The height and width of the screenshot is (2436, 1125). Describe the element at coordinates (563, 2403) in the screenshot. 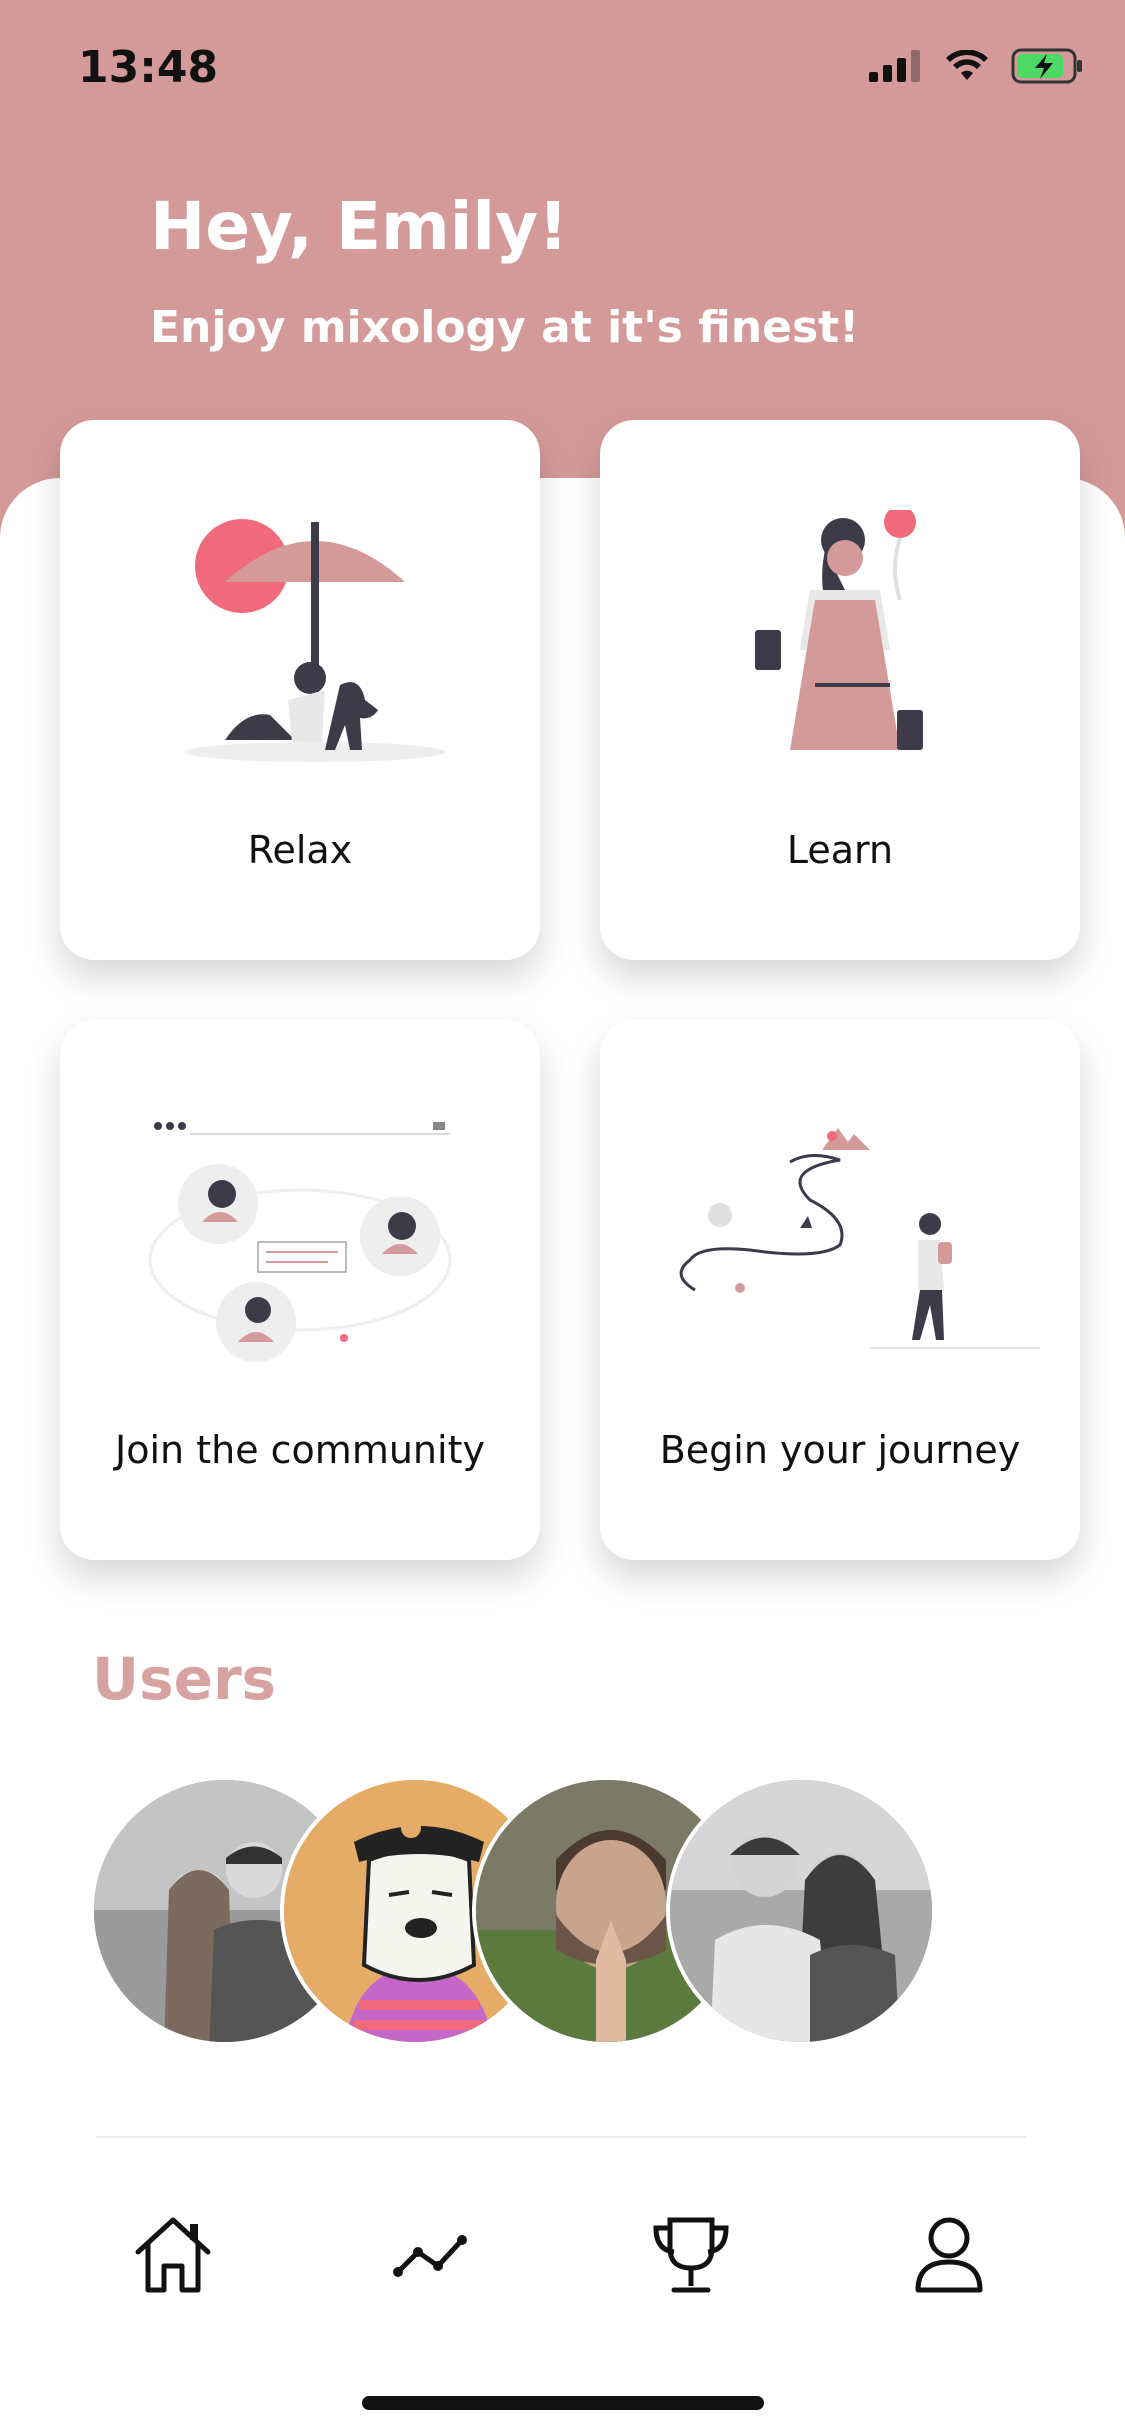

I see `home-indicator` at that location.